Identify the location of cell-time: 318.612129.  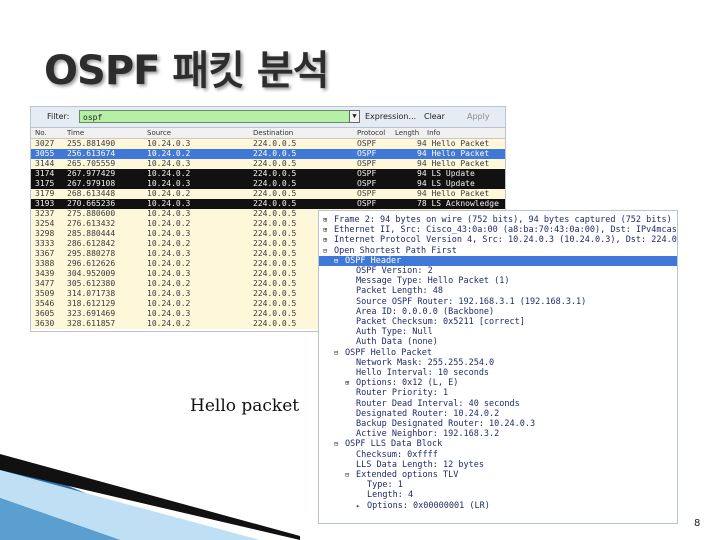
(91, 303).